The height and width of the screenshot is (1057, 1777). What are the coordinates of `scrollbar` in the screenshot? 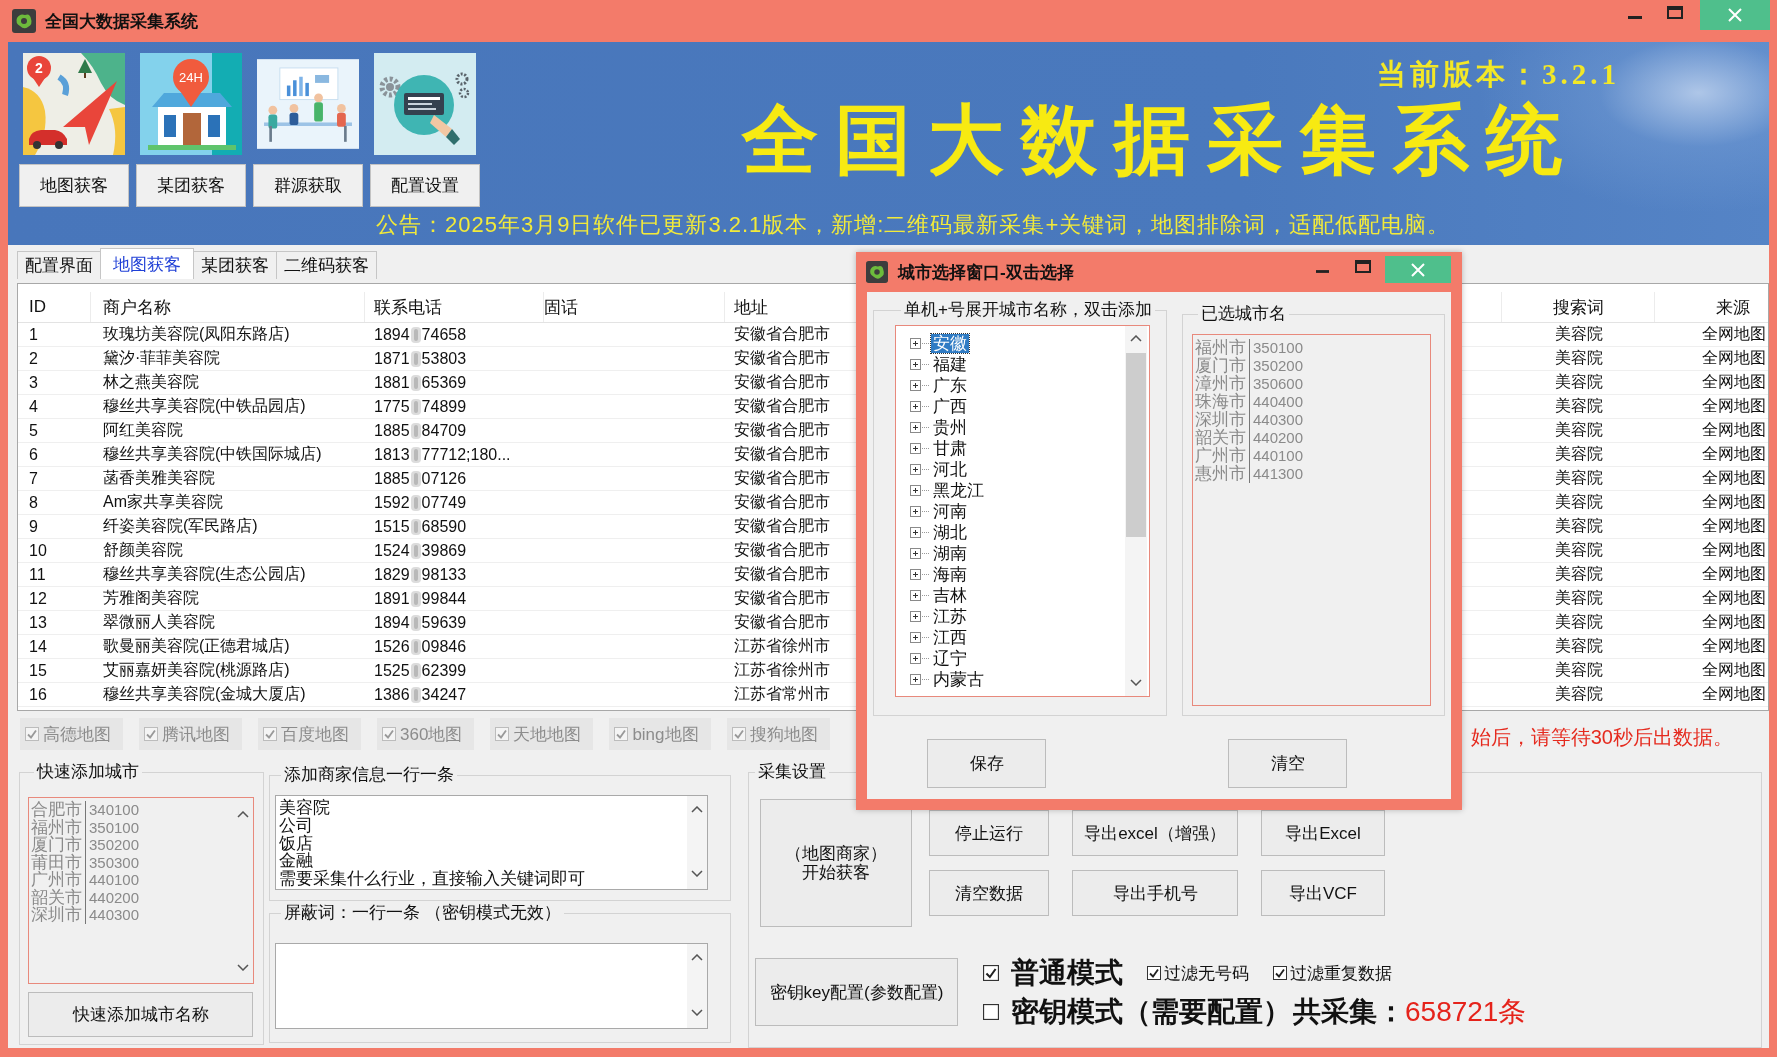 It's located at (1136, 511).